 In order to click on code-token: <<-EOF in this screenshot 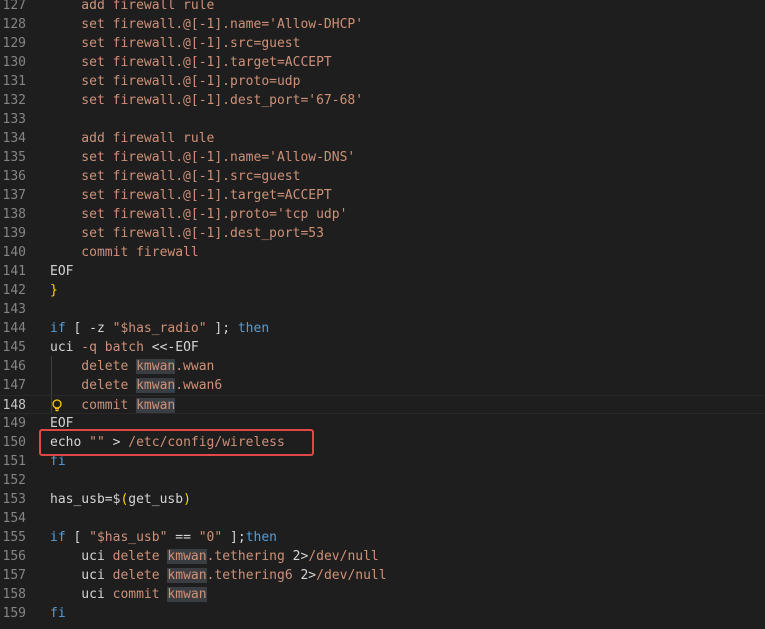, I will do `click(175, 347)`.